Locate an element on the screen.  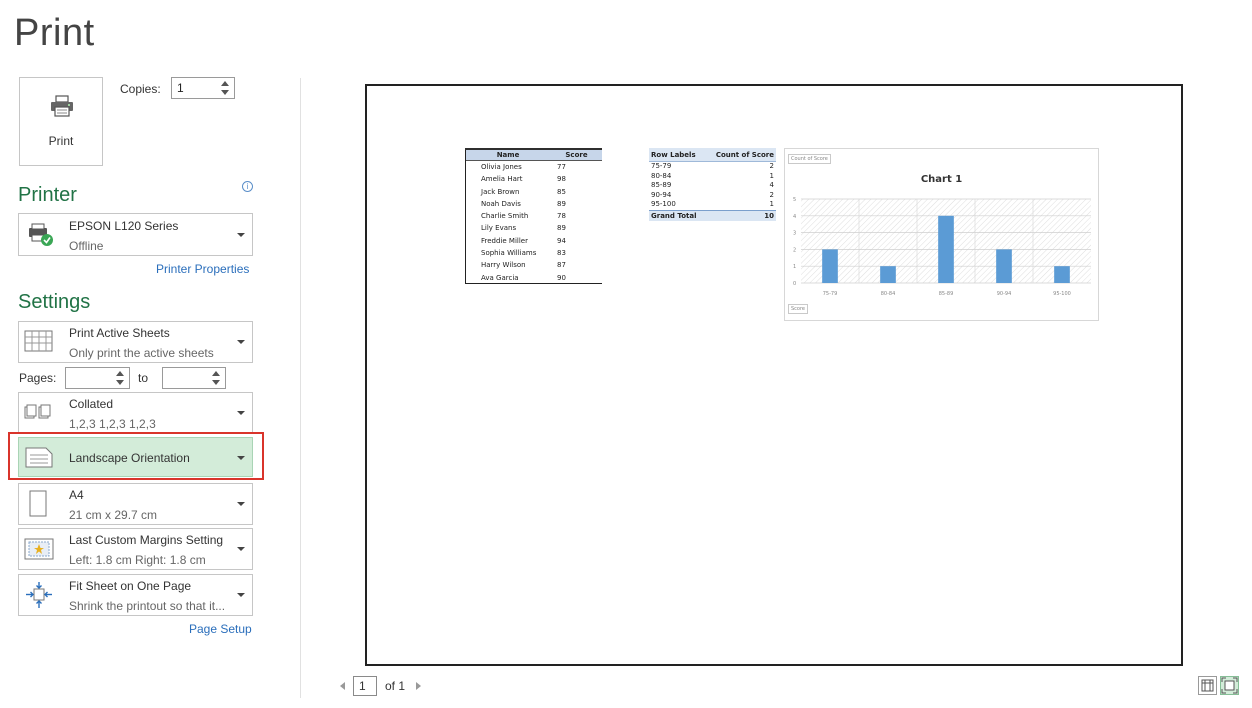
table-row: Harry Wilson 87 is located at coordinates (523, 265).